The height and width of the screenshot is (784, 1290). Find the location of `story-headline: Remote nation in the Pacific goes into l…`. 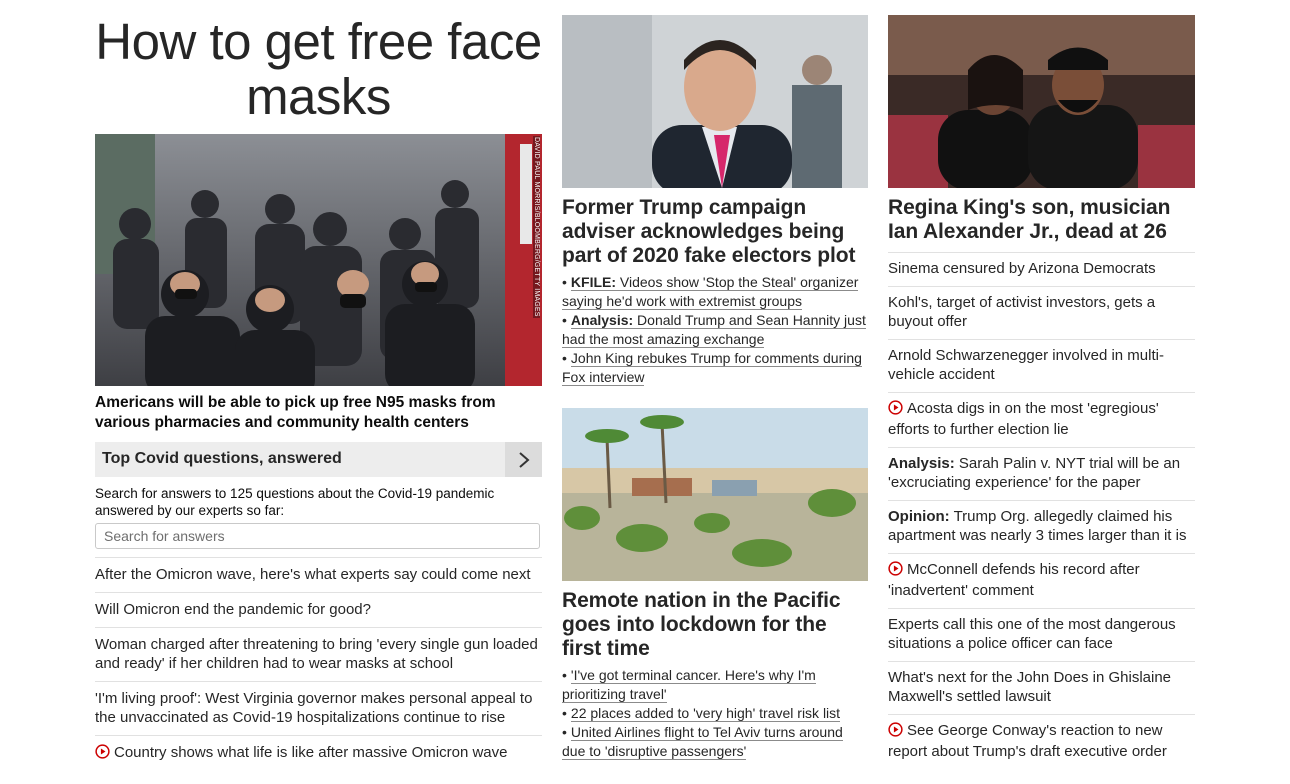

story-headline: Remote nation in the Pacific goes into l… is located at coordinates (715, 625).